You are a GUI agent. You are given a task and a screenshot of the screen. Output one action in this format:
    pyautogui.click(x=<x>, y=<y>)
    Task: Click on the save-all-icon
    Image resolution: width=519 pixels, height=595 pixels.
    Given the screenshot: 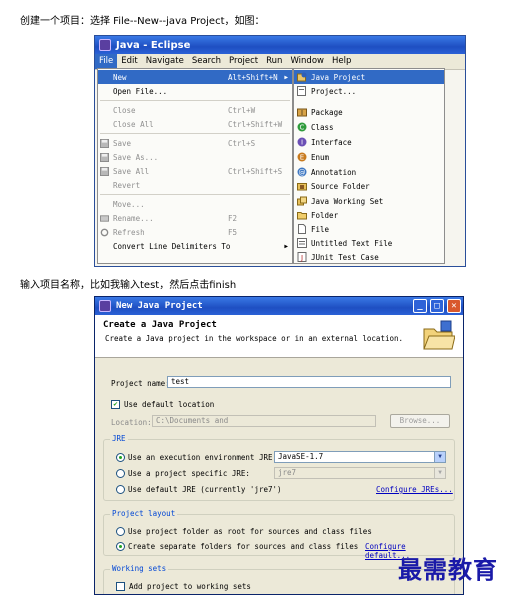 What is the action you would take?
    pyautogui.click(x=104, y=171)
    